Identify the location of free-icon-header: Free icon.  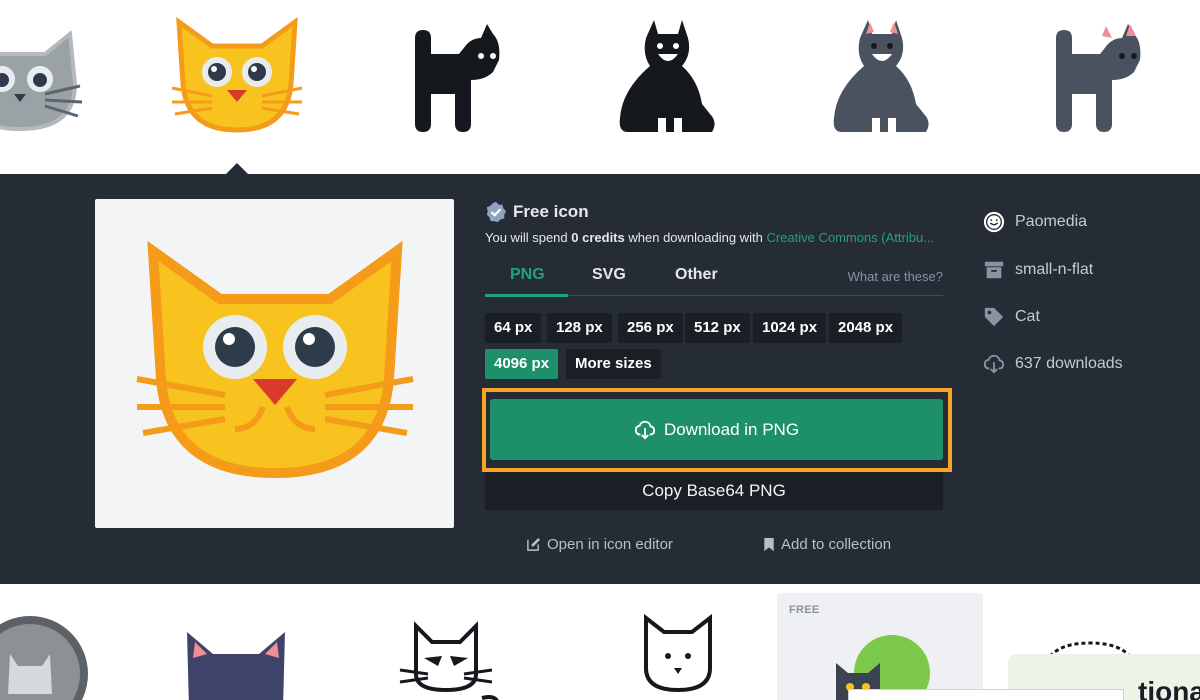
(537, 212).